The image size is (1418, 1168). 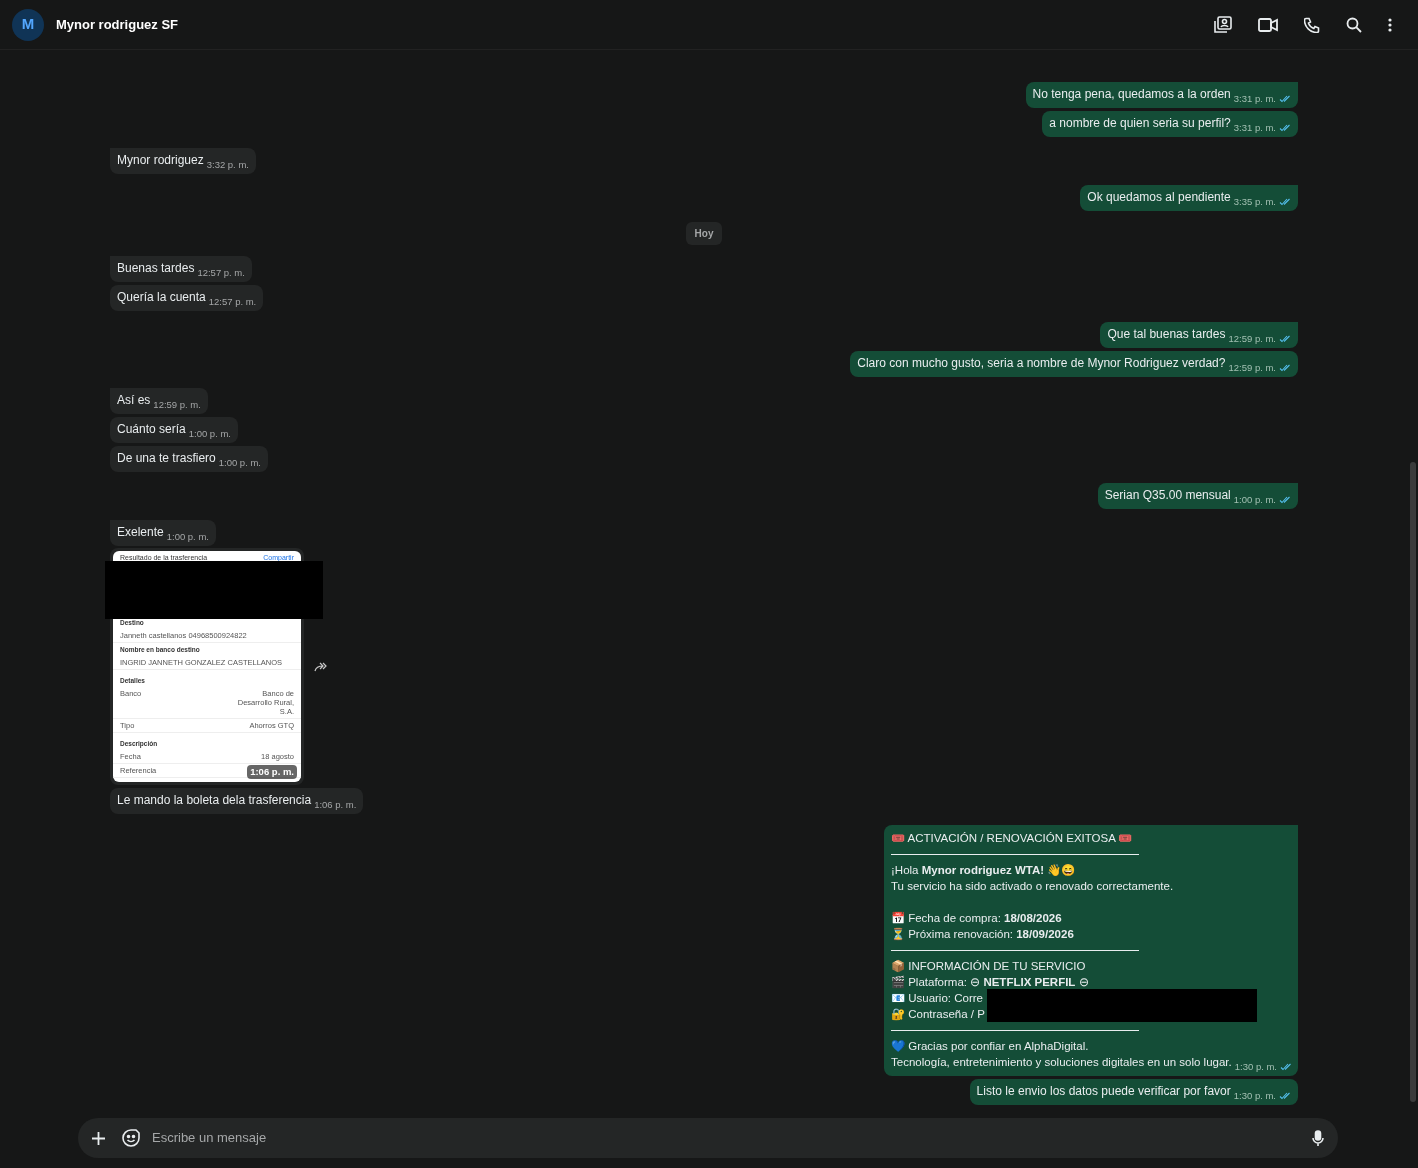 I want to click on message-input: Escribe un mensaje, so click(x=732, y=1138).